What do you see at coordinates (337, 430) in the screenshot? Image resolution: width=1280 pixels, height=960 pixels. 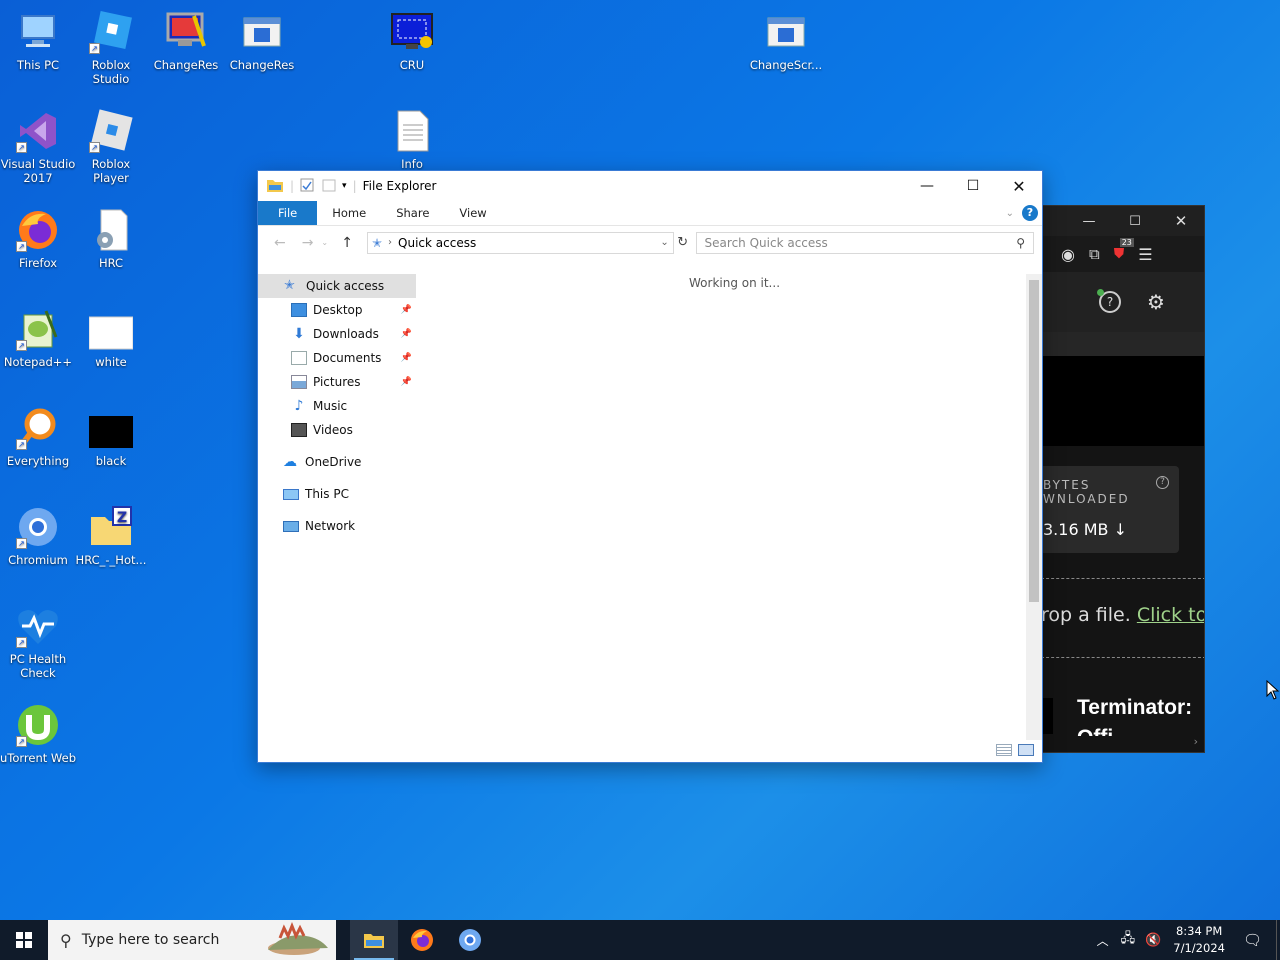 I see `nav-item-videos: Videos` at bounding box center [337, 430].